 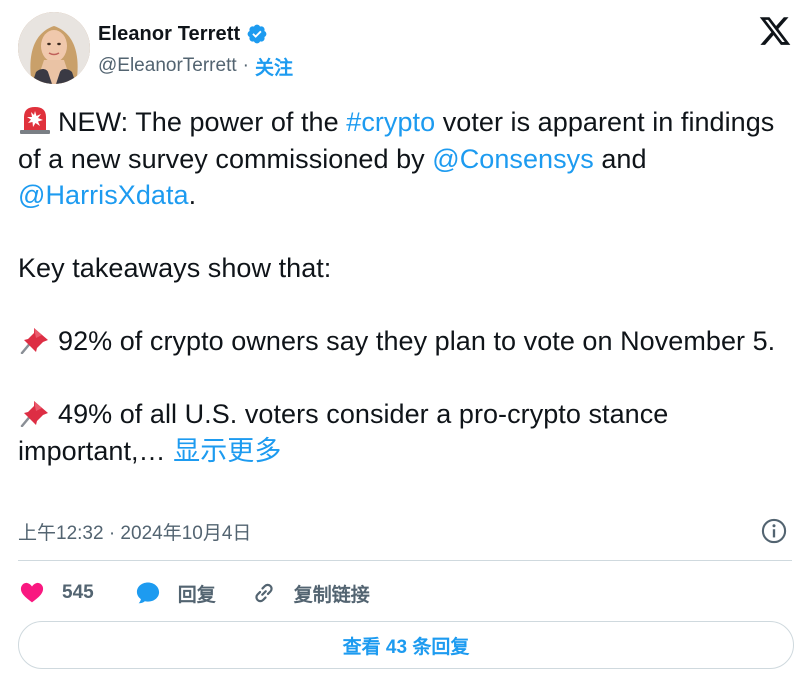 What do you see at coordinates (407, 49) in the screenshot?
I see `tweet-header: Eleanor Terrett @EleanorTerrett · 关注` at bounding box center [407, 49].